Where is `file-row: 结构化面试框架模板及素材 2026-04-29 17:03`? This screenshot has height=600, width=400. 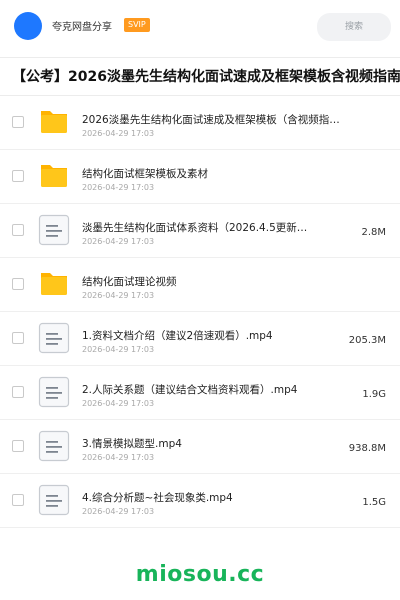
file-row: 结构化面试框架模板及素材 2026-04-29 17:03 is located at coordinates (200, 177).